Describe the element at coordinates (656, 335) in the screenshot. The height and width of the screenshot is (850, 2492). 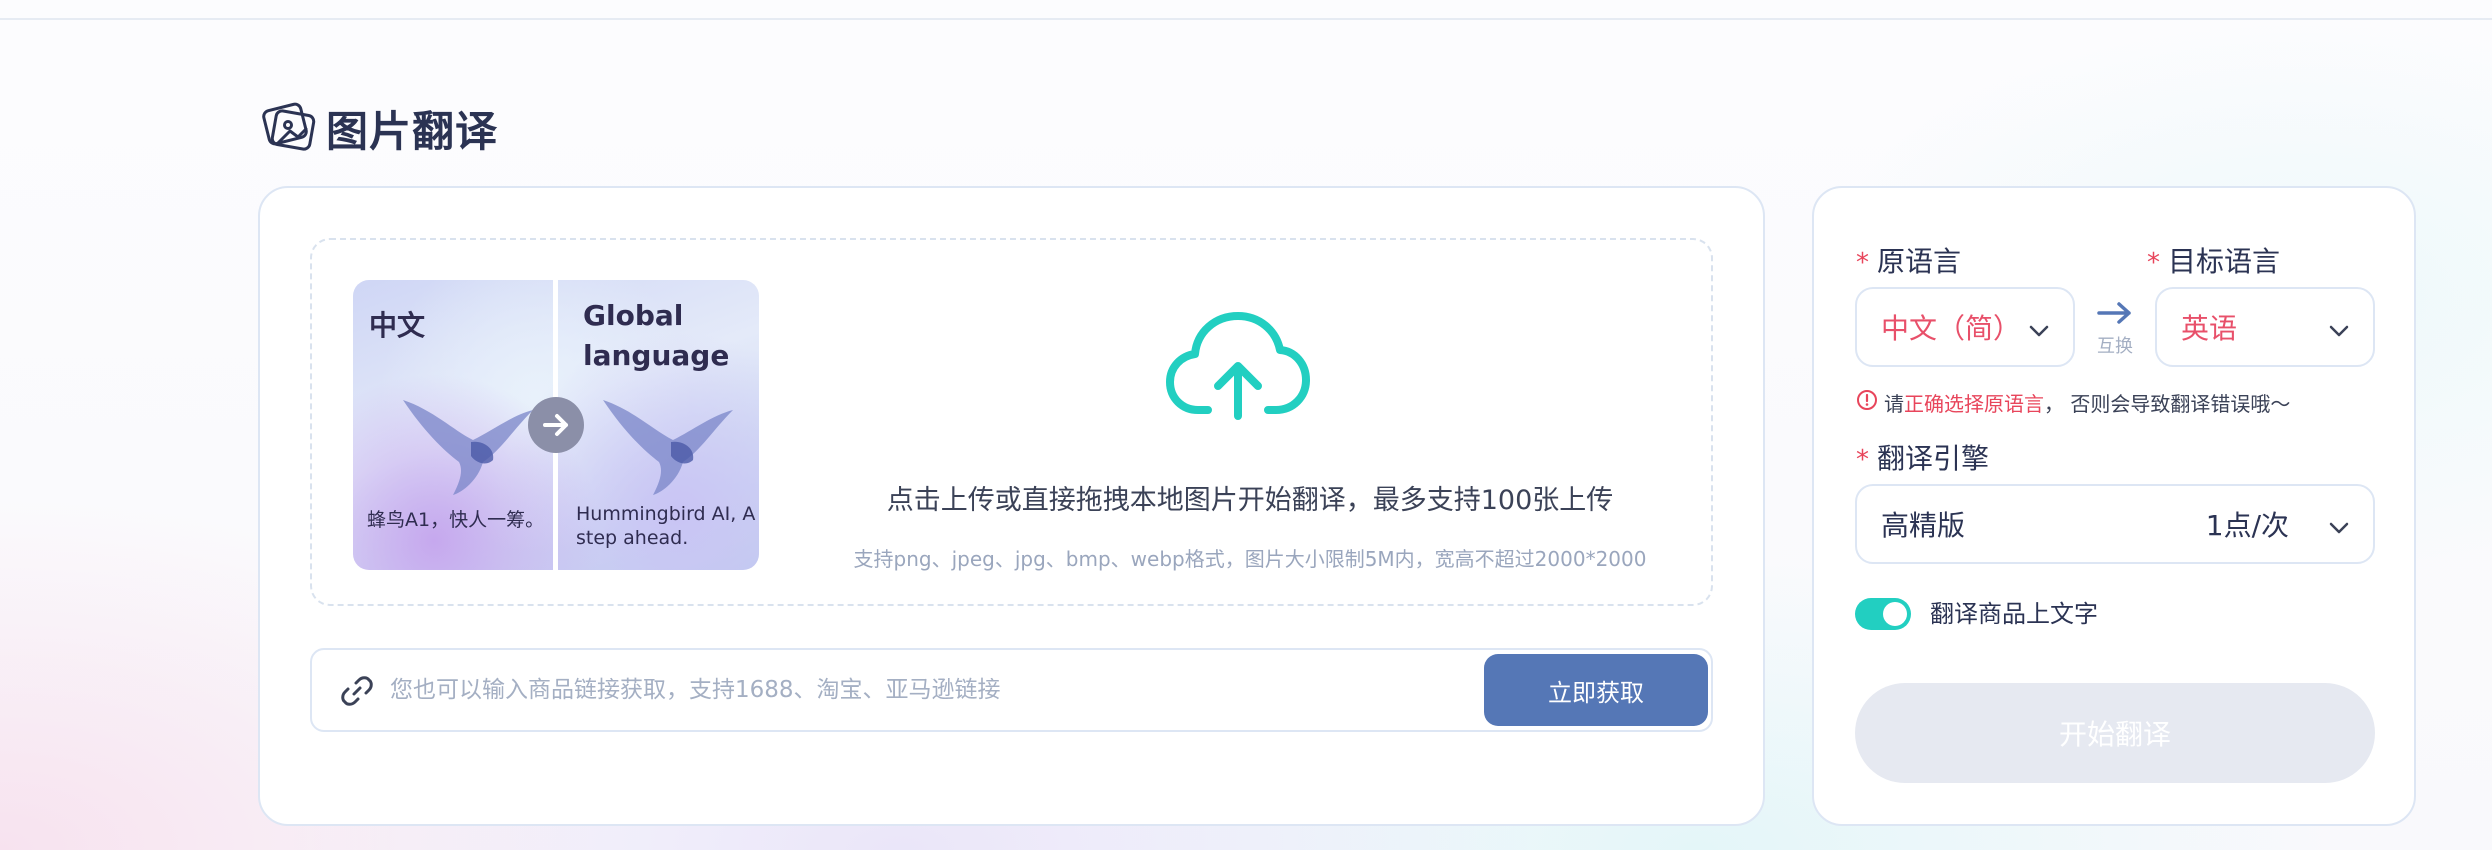
I see `preview-english-label: Global language` at that location.